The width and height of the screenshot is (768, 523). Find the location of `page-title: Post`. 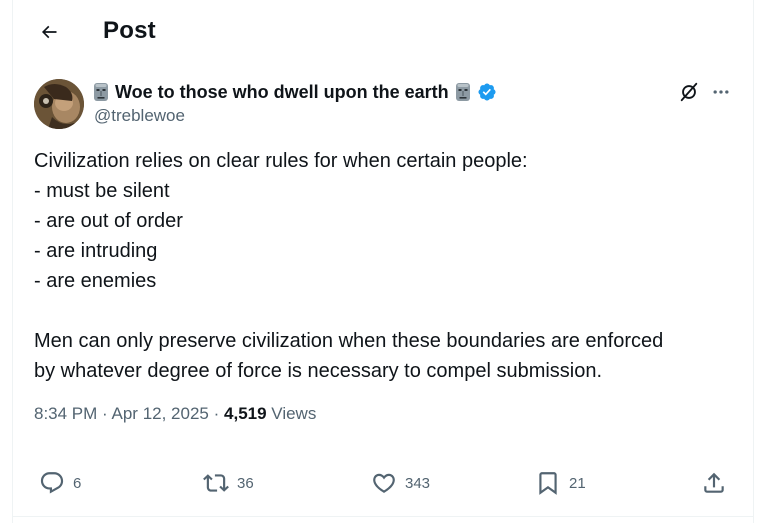

page-title: Post is located at coordinates (129, 30).